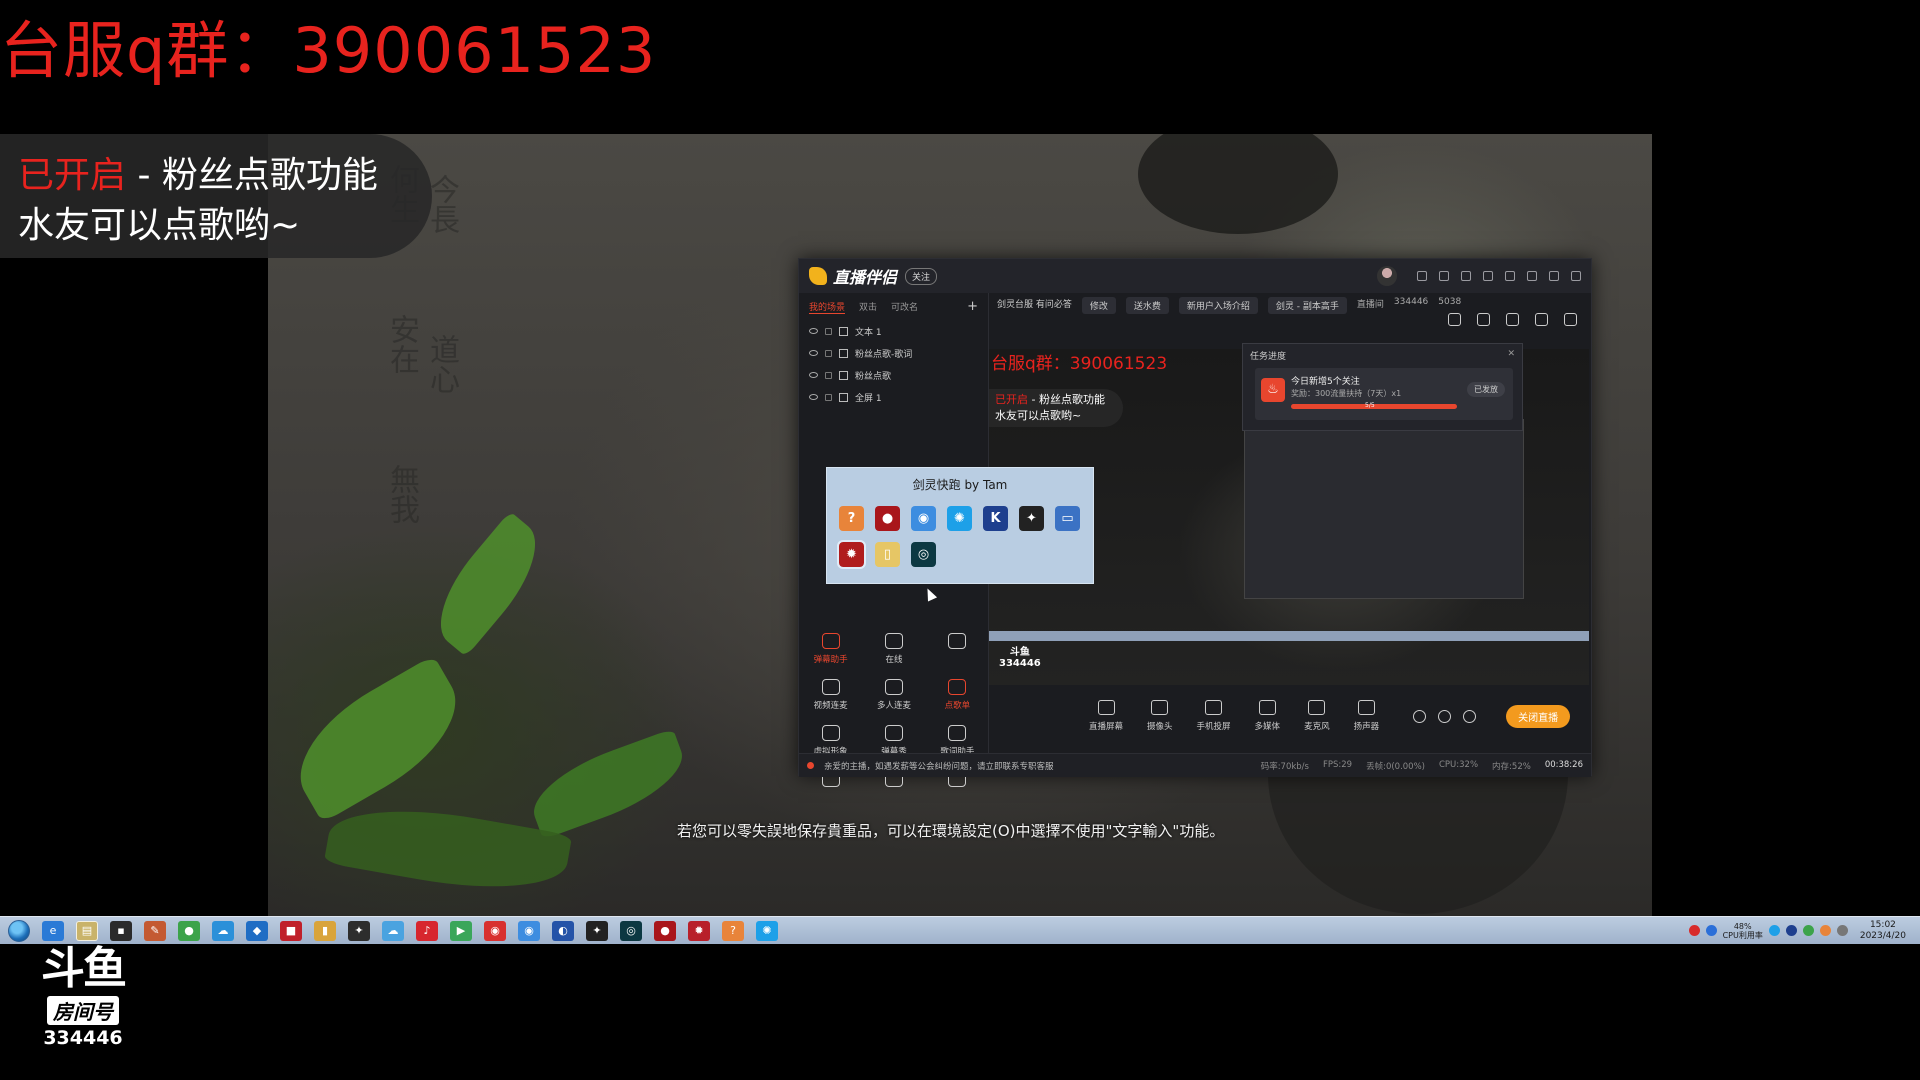 The height and width of the screenshot is (1080, 1920). Describe the element at coordinates (1694, 930) in the screenshot. I see `sogou-icon` at that location.